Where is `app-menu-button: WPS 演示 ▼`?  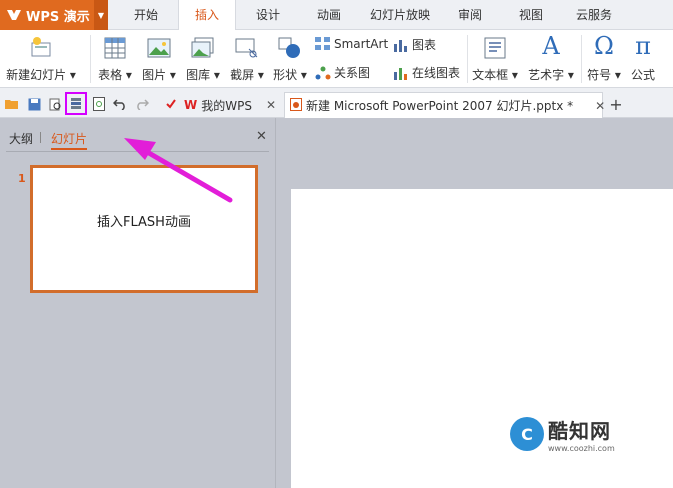
app-menu-button: WPS 演示 ▼ is located at coordinates (54, 15).